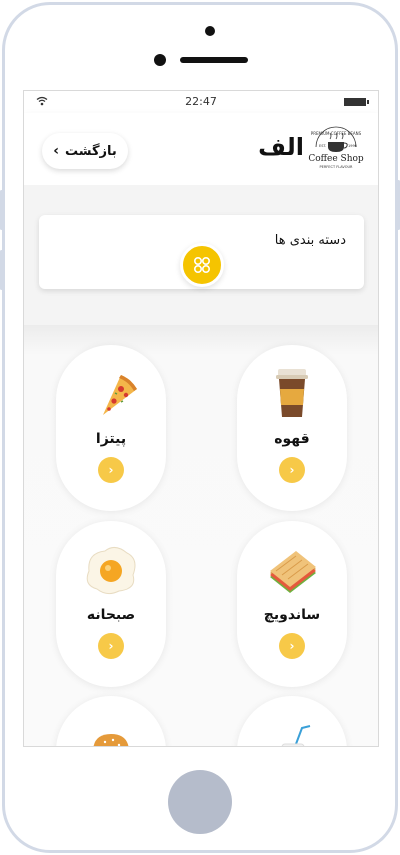 This screenshot has width=400, height=855. What do you see at coordinates (310, 240) in the screenshot?
I see `category-title: دسته بندی ها` at bounding box center [310, 240].